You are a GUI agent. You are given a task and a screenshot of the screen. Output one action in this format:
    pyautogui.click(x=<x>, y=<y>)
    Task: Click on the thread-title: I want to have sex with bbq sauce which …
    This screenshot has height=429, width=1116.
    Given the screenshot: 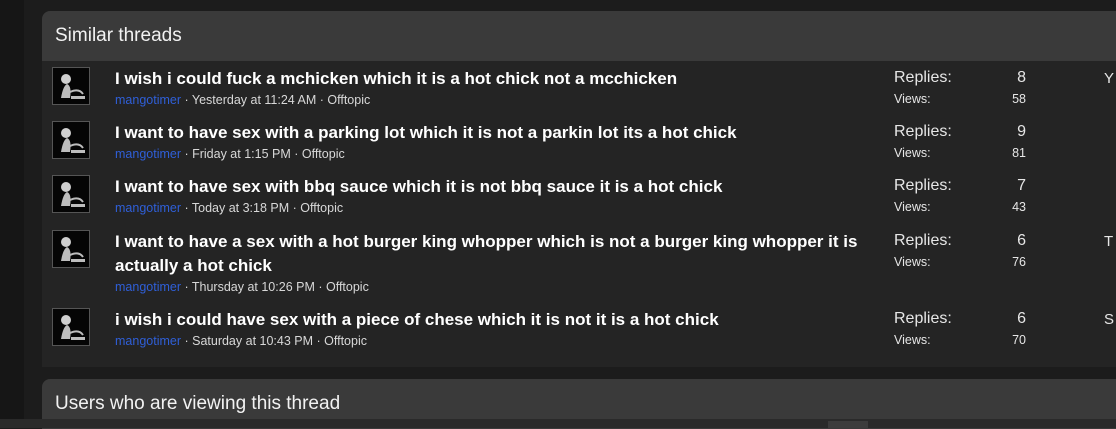 What is the action you would take?
    pyautogui.click(x=495, y=187)
    